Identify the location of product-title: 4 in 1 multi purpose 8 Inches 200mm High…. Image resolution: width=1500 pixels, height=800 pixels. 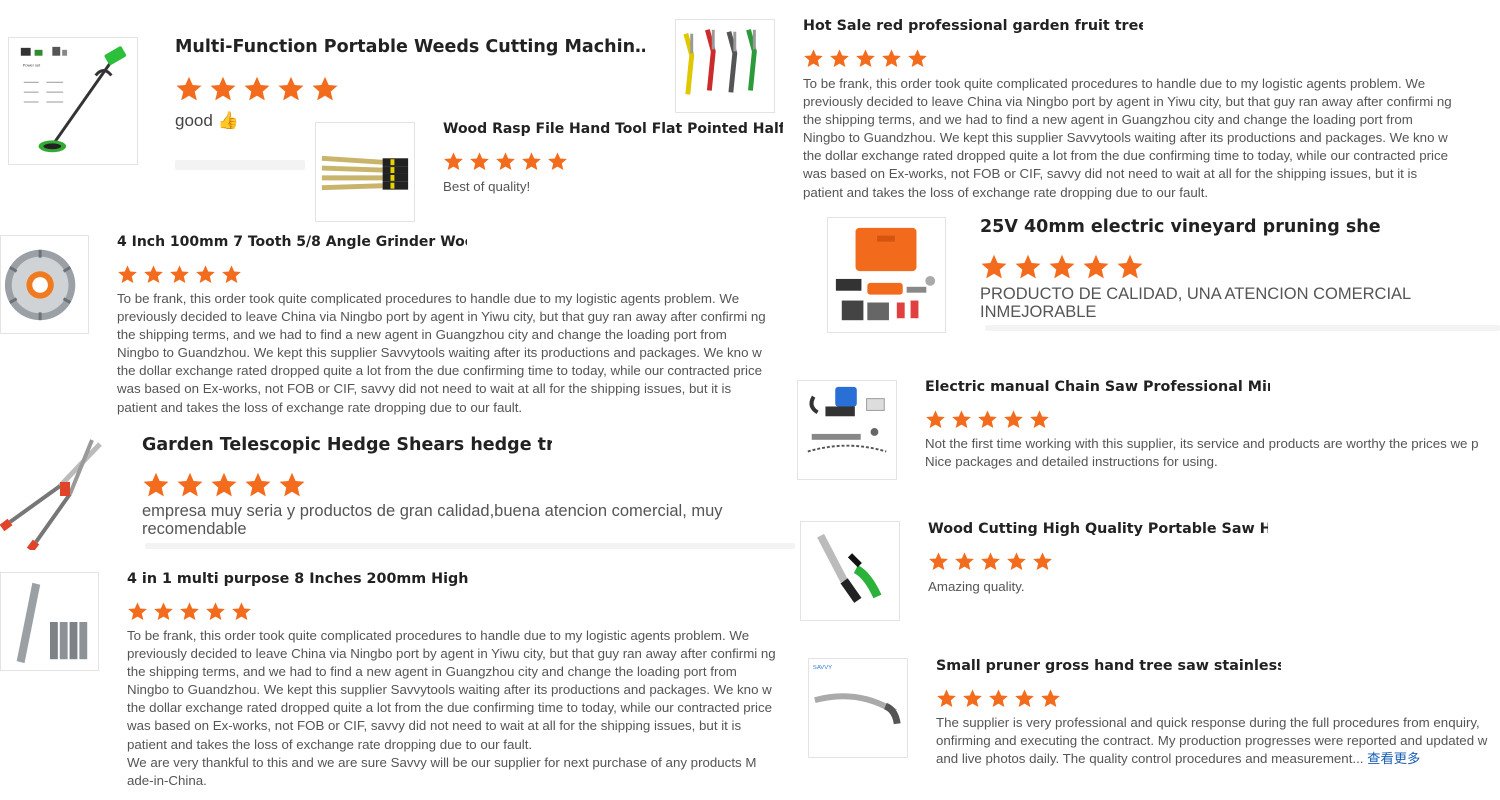
(299, 579).